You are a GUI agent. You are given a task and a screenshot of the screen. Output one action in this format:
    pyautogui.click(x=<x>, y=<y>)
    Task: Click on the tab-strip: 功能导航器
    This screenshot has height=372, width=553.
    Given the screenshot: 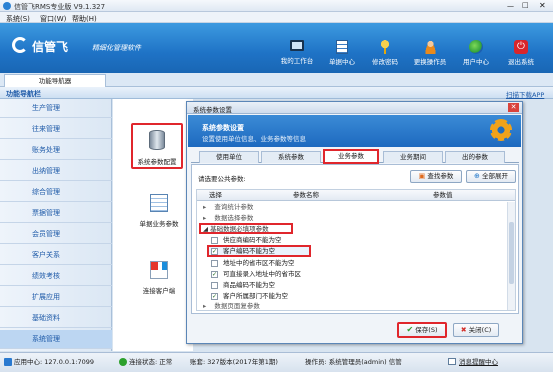 What is the action you would take?
    pyautogui.click(x=276, y=80)
    